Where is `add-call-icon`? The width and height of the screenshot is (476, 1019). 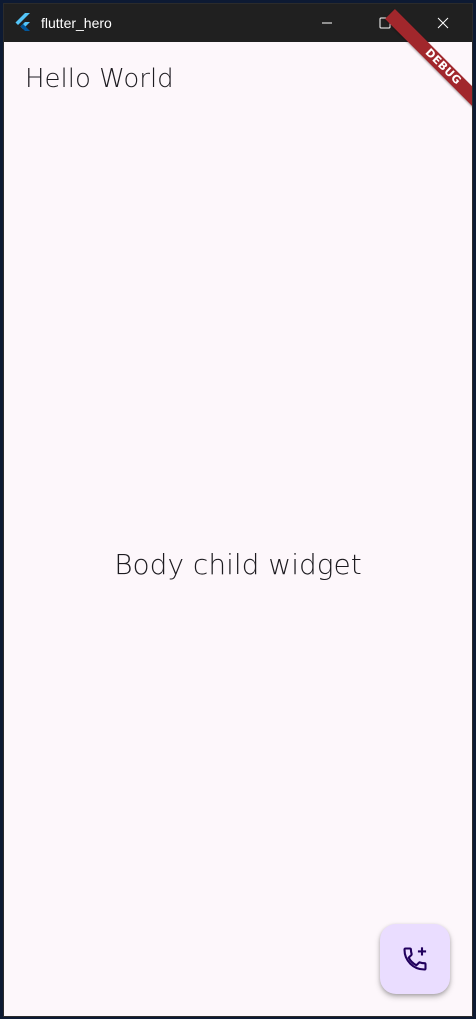 add-call-icon is located at coordinates (415, 959).